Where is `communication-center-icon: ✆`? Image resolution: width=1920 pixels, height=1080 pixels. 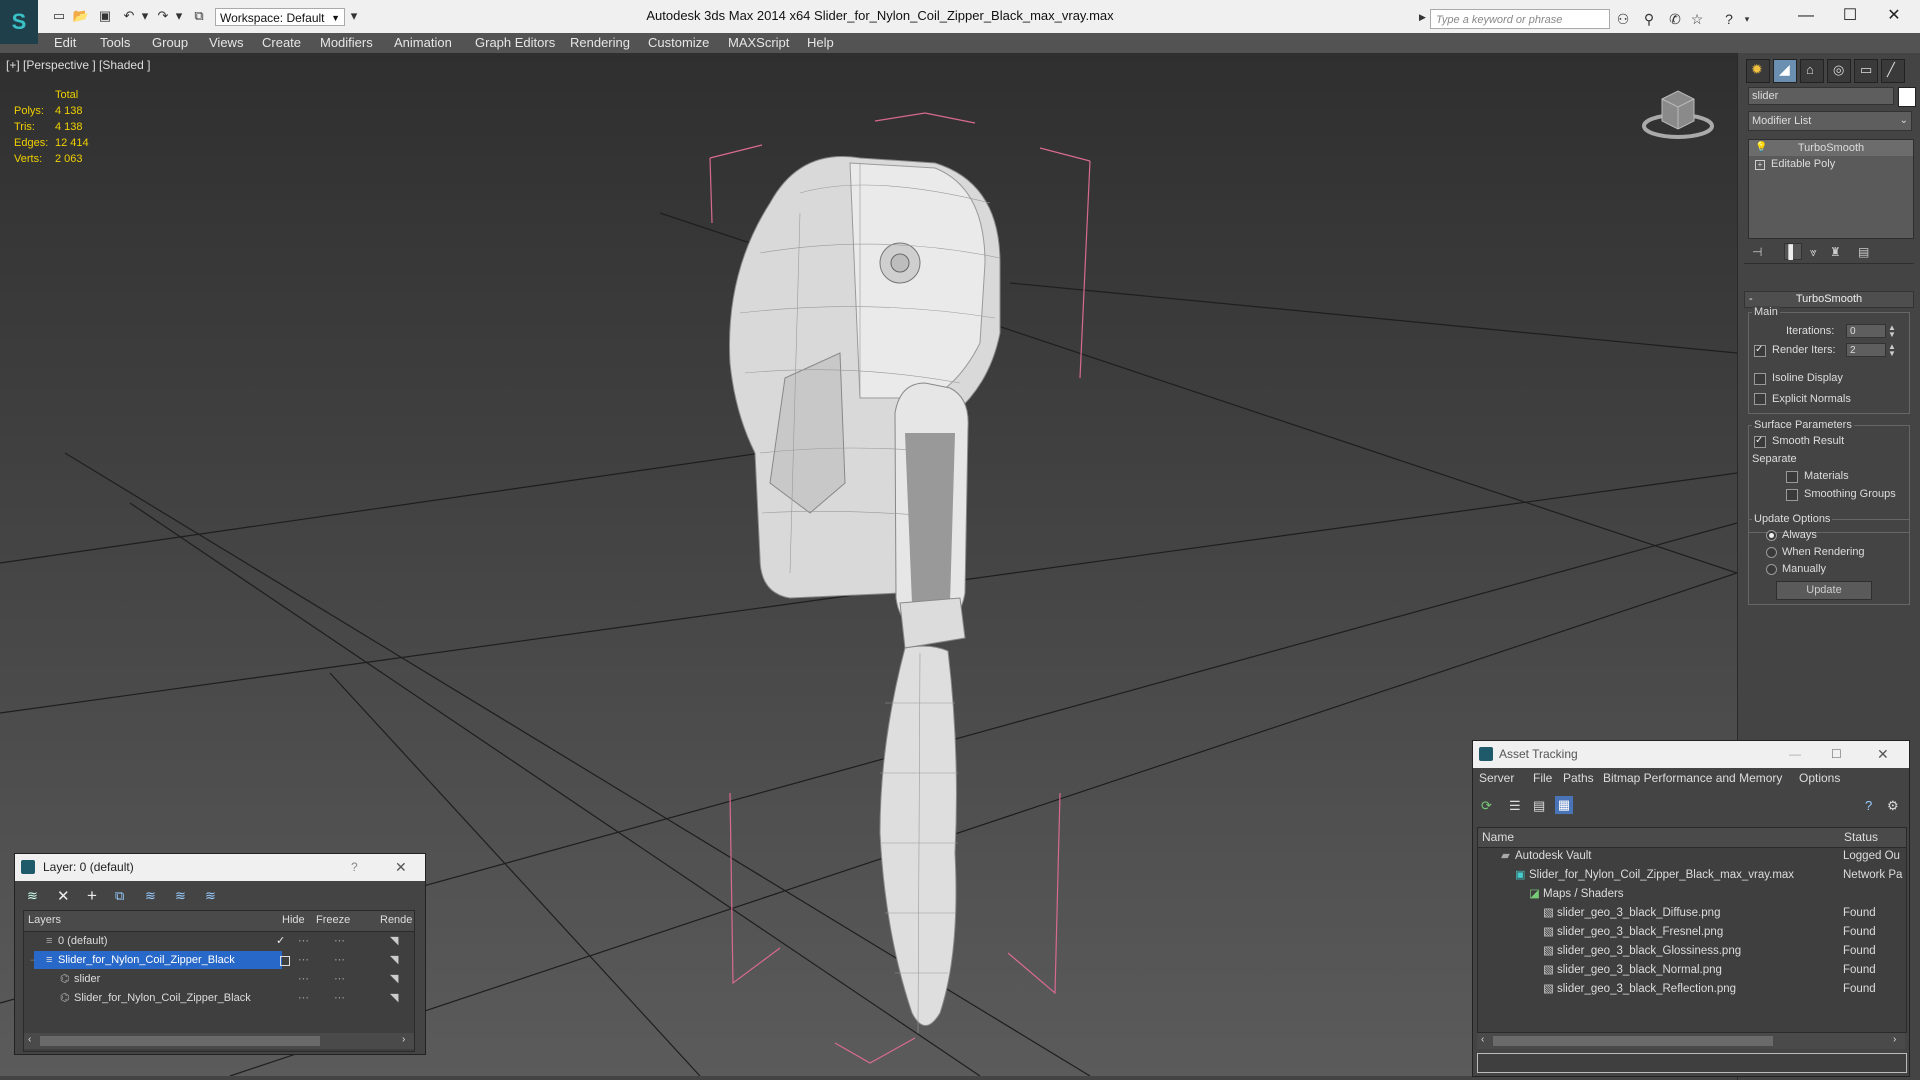
communication-center-icon: ✆ is located at coordinates (1675, 19).